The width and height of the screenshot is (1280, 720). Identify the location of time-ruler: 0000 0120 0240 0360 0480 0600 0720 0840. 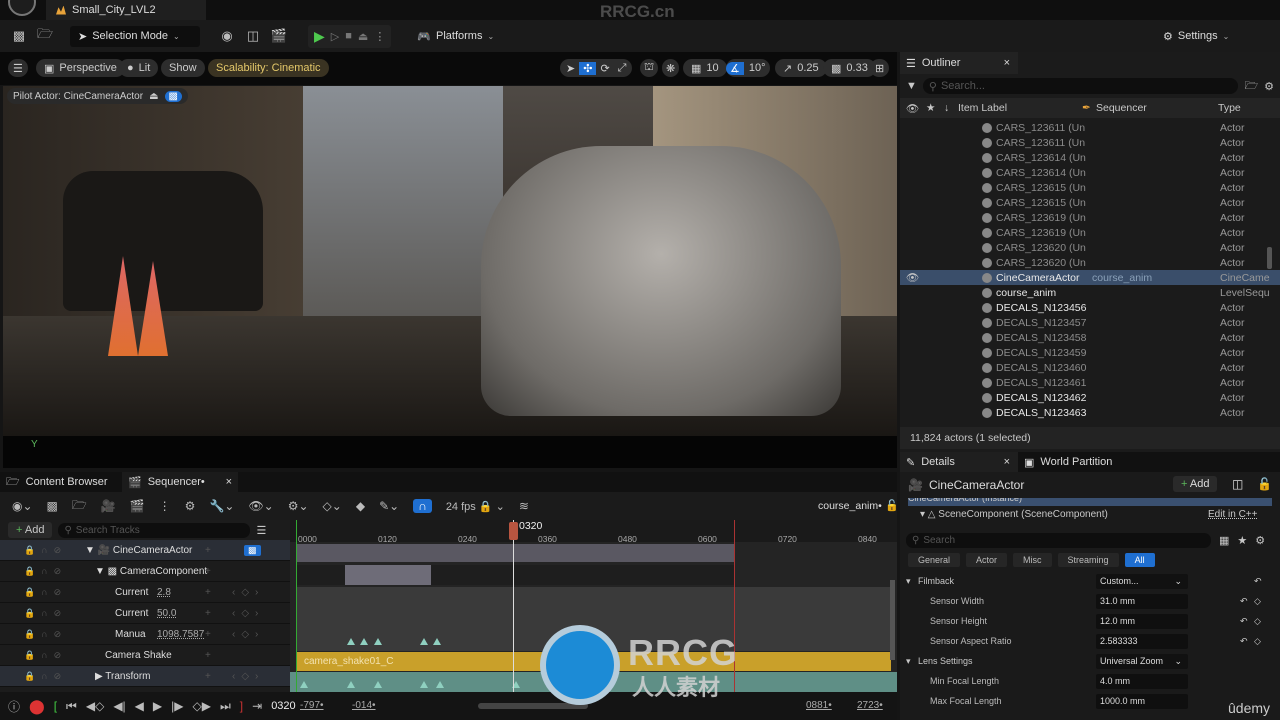
(593, 532).